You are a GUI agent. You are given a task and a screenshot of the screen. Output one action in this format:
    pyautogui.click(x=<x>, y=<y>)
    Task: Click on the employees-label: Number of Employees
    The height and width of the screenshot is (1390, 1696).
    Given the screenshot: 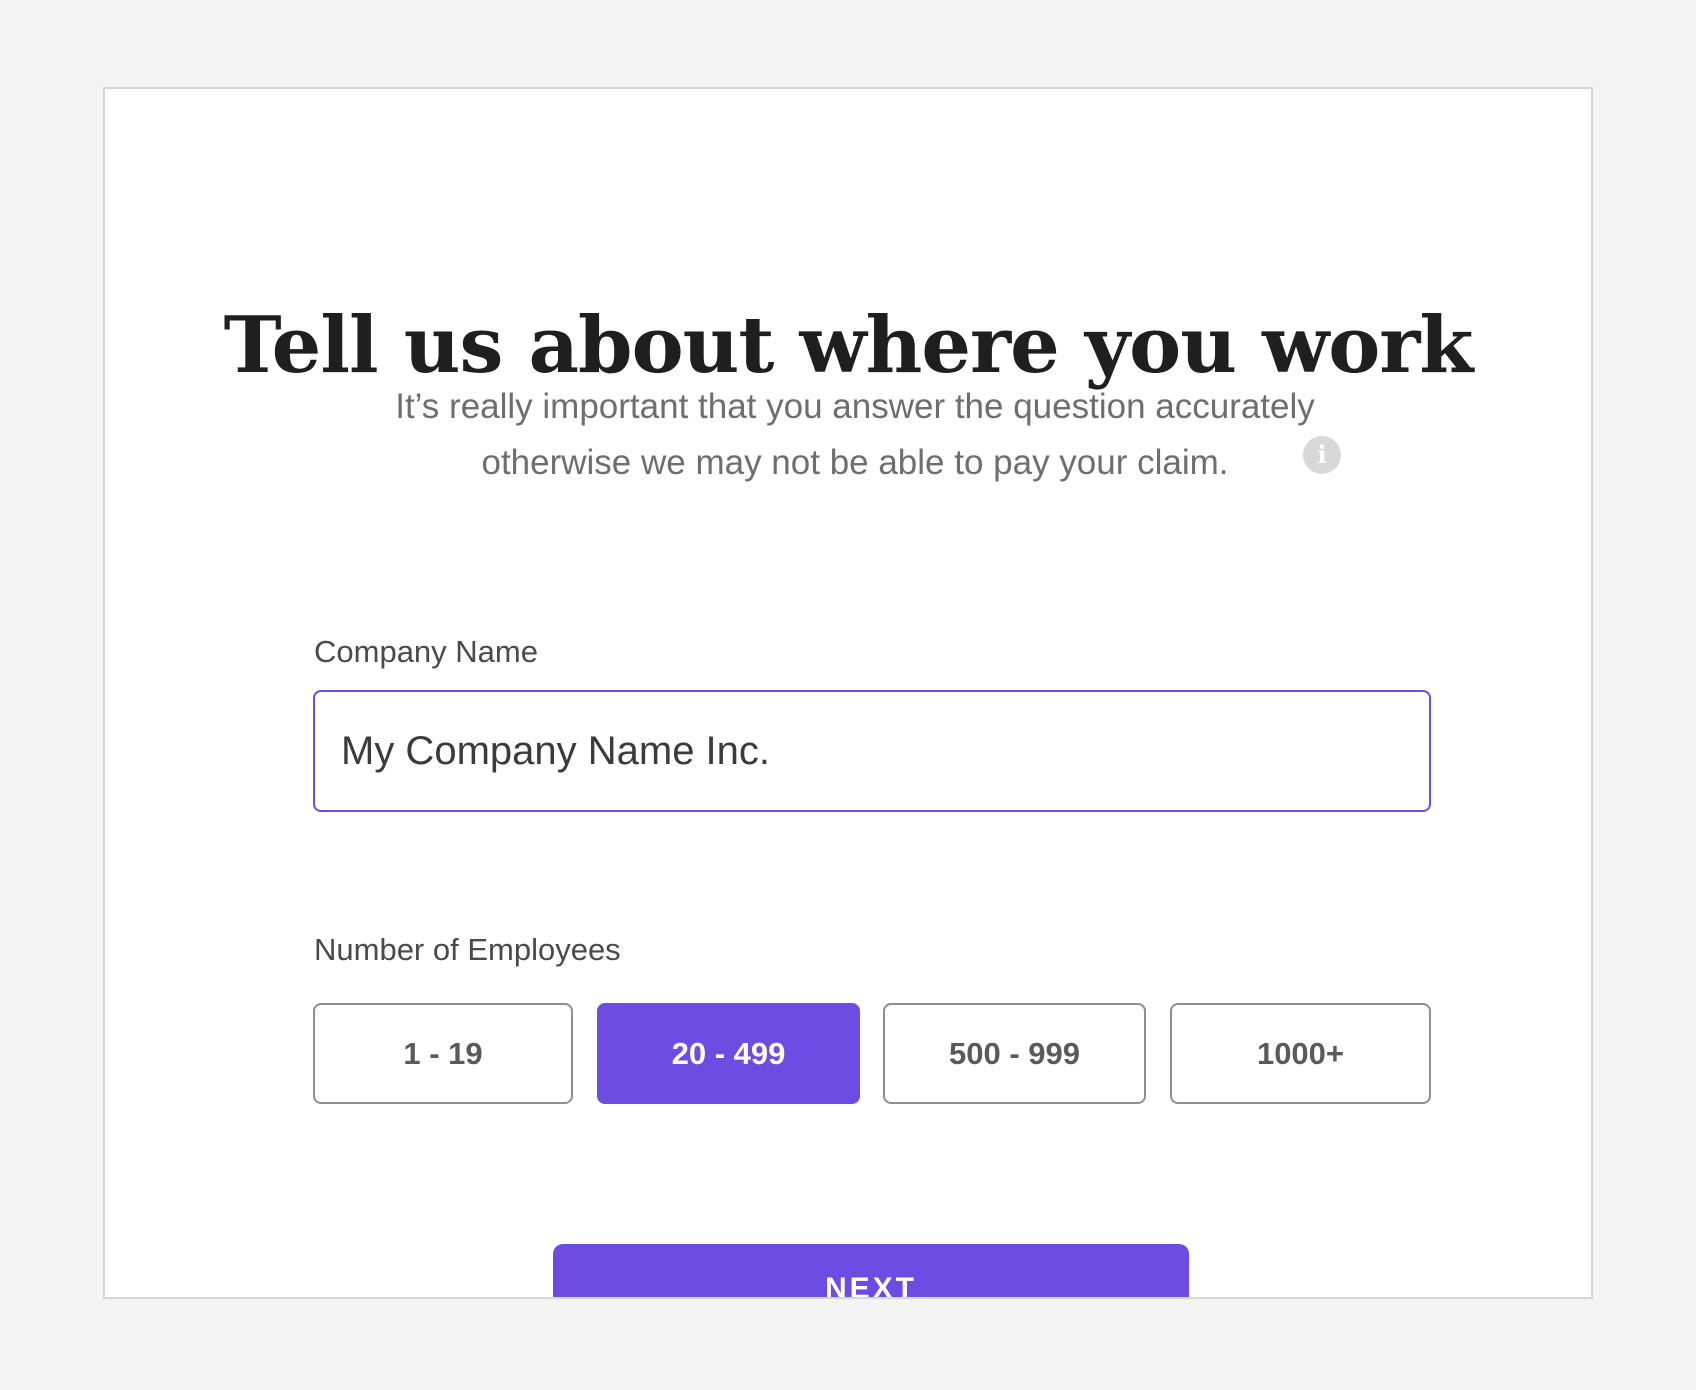 What is the action you would take?
    pyautogui.click(x=467, y=949)
    